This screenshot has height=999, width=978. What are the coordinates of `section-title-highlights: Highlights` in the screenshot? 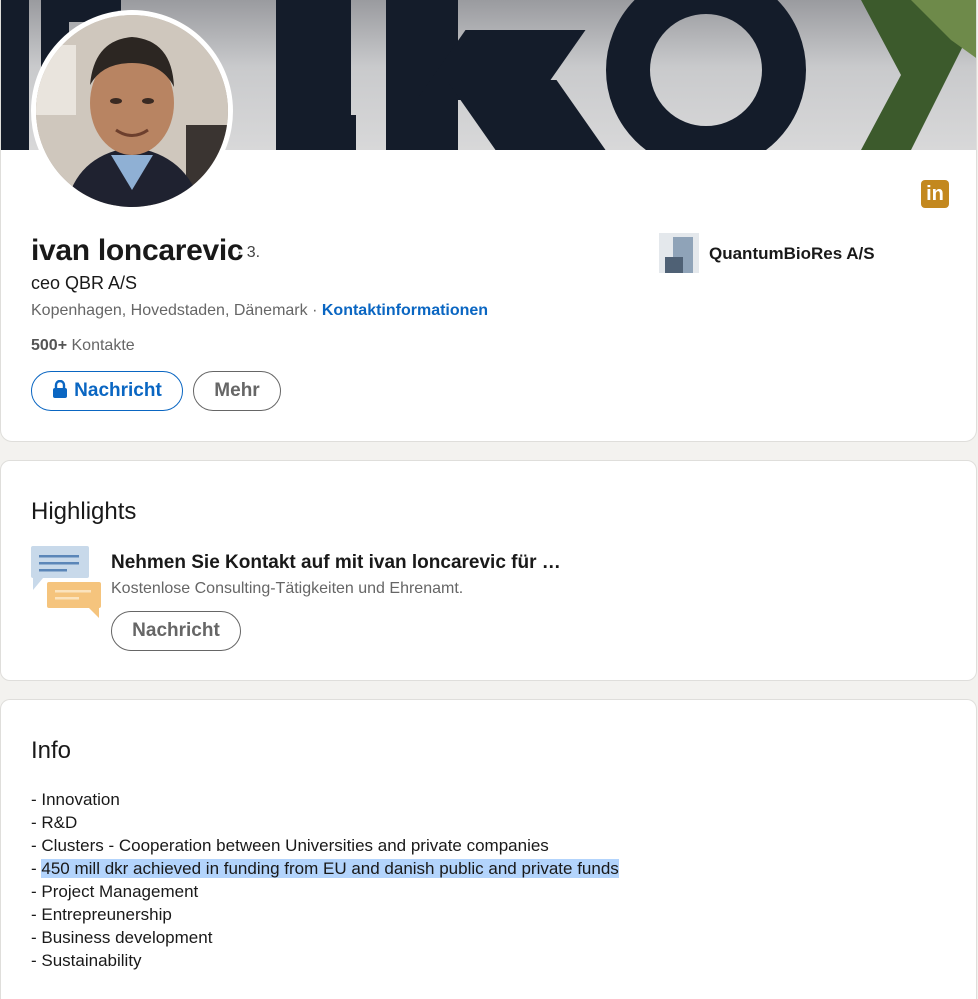 It's located at (84, 511).